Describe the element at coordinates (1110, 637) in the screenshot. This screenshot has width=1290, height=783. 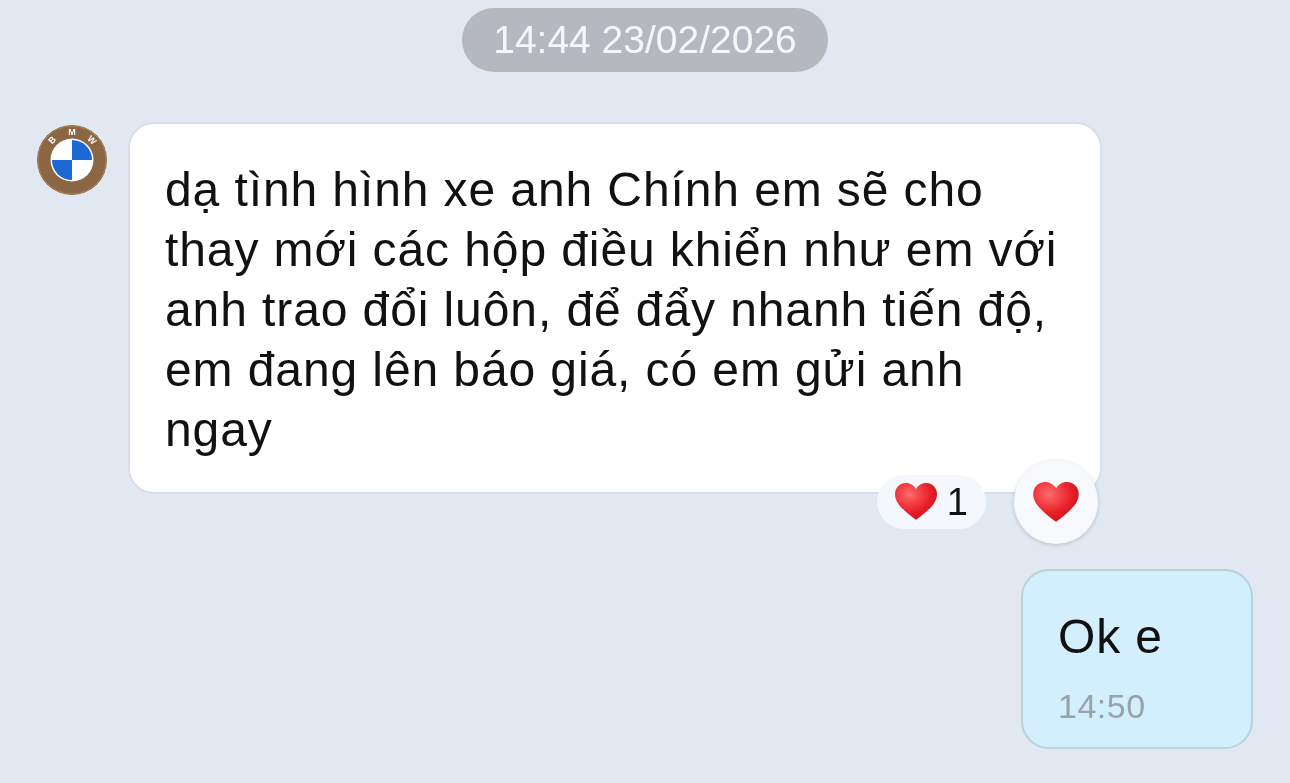
I see `message-text: Ok e` at that location.